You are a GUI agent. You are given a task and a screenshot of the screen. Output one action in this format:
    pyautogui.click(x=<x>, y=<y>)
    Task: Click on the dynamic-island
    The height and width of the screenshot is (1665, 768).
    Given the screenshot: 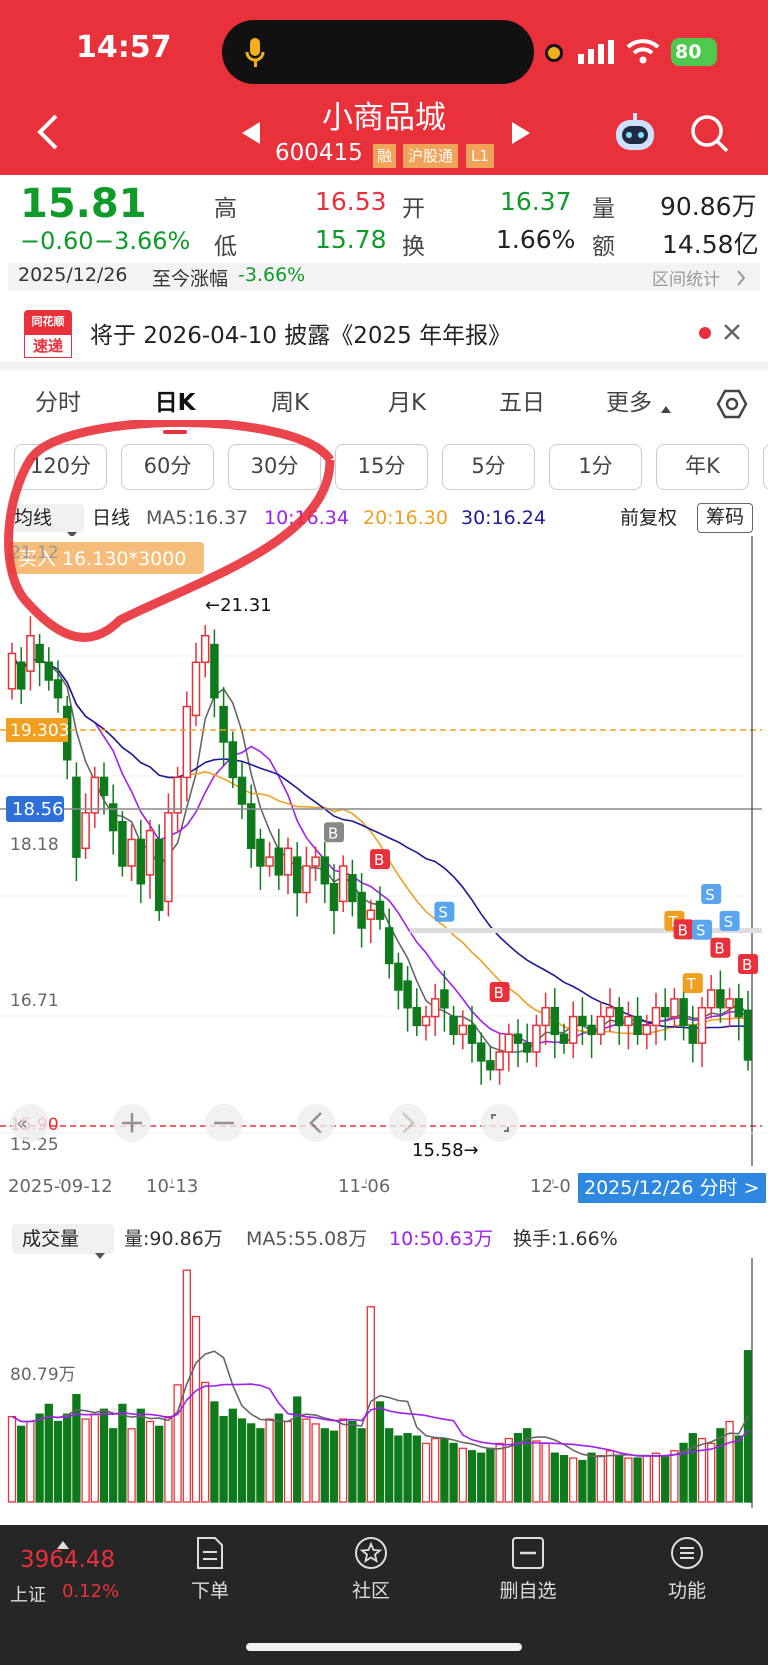 What is the action you would take?
    pyautogui.click(x=378, y=52)
    